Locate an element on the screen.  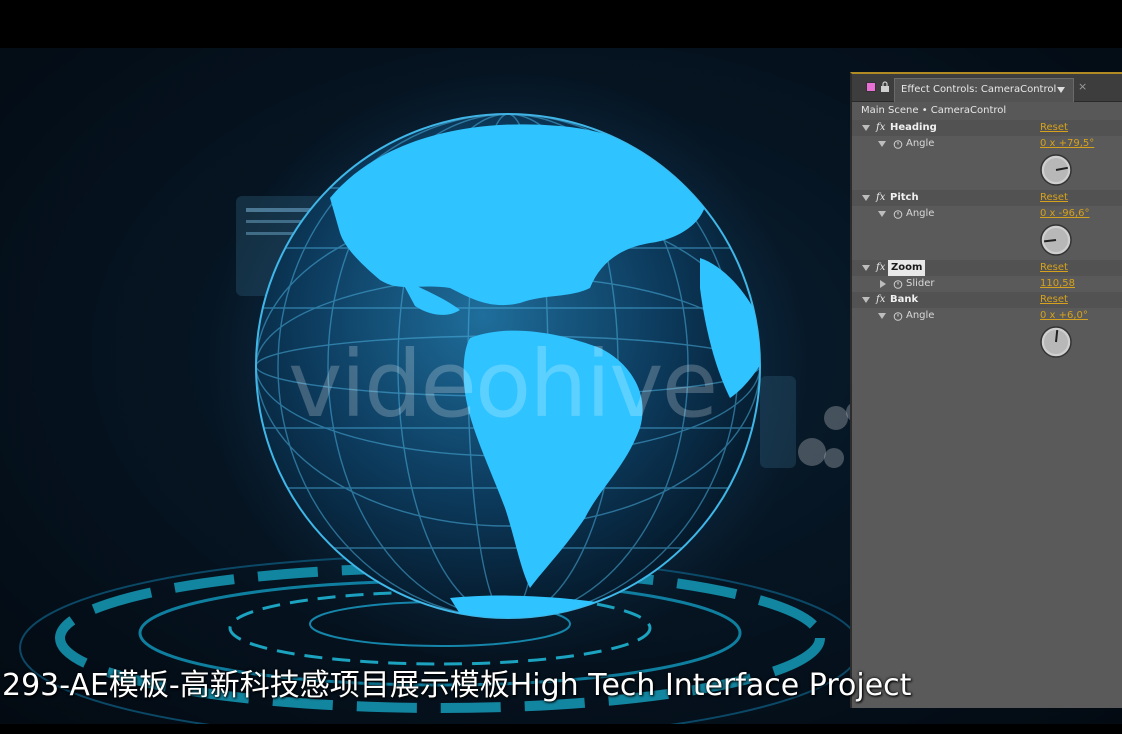
breadcrumb: Main Scene • CameraControl is located at coordinates (987, 111).